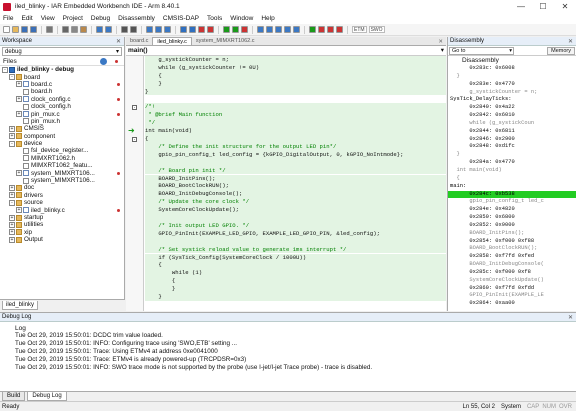 This screenshot has height=411, width=576. What do you see at coordinates (14, 396) in the screenshot?
I see `bottom-tab-build: Build` at bounding box center [14, 396].